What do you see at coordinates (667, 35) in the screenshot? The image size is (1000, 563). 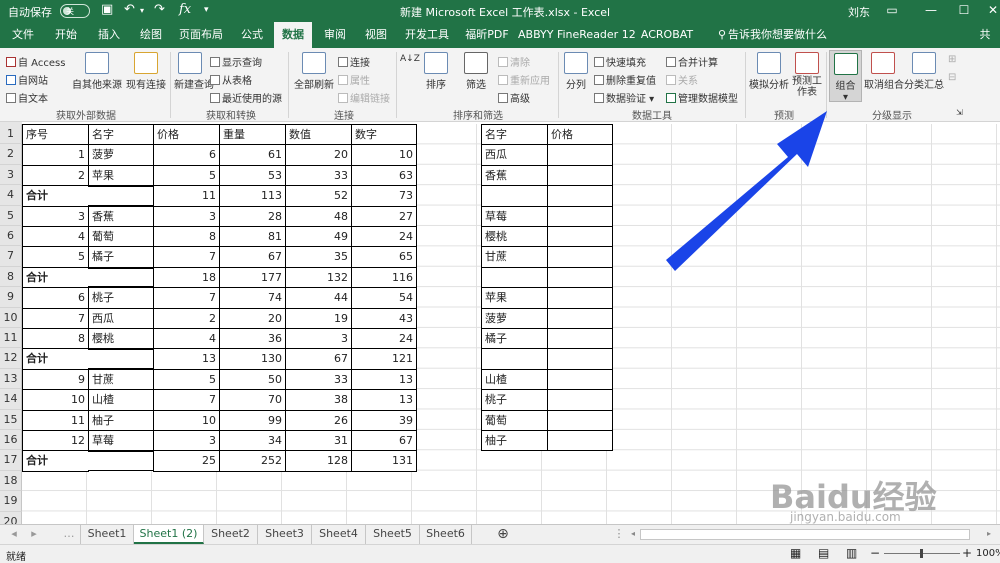 I see `tab-acrobat: ACROBAT` at bounding box center [667, 35].